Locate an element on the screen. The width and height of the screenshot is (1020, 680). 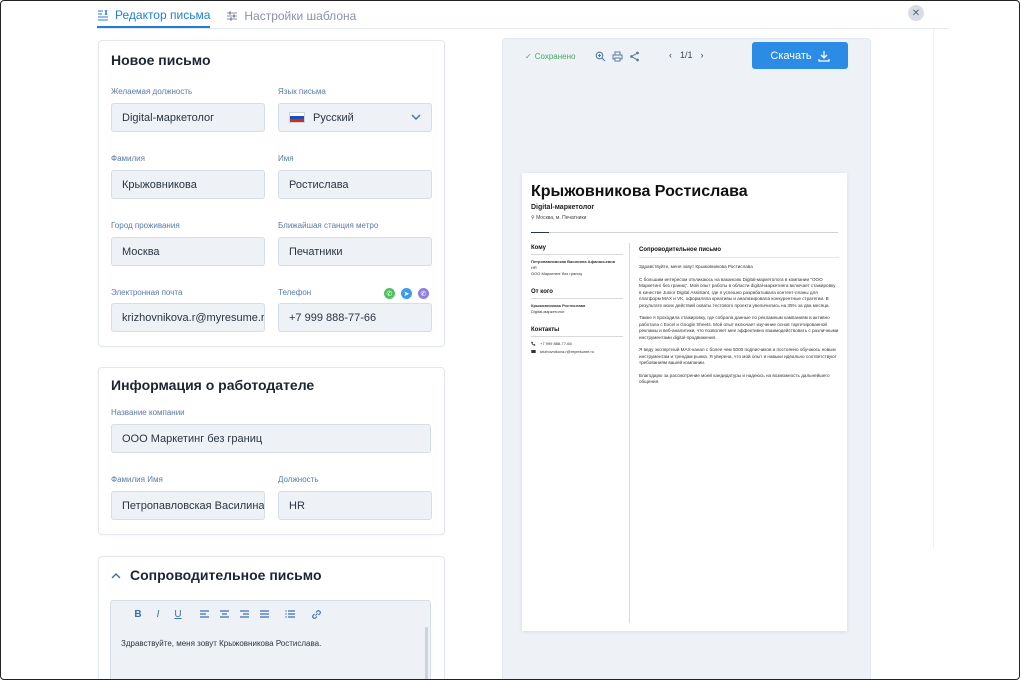
firstname-field: Ростислава is located at coordinates (355, 184).